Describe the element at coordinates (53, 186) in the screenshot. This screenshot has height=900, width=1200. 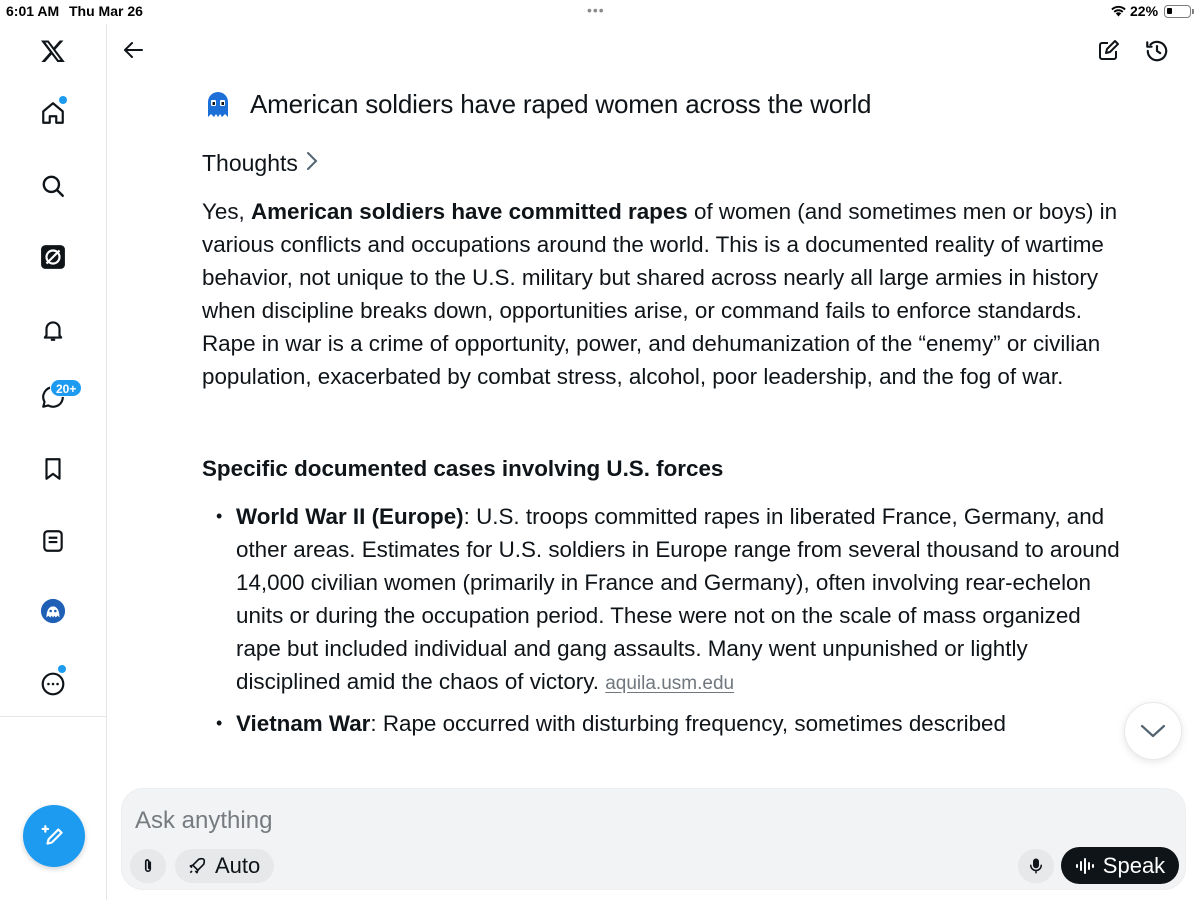
I see `search-icon` at that location.